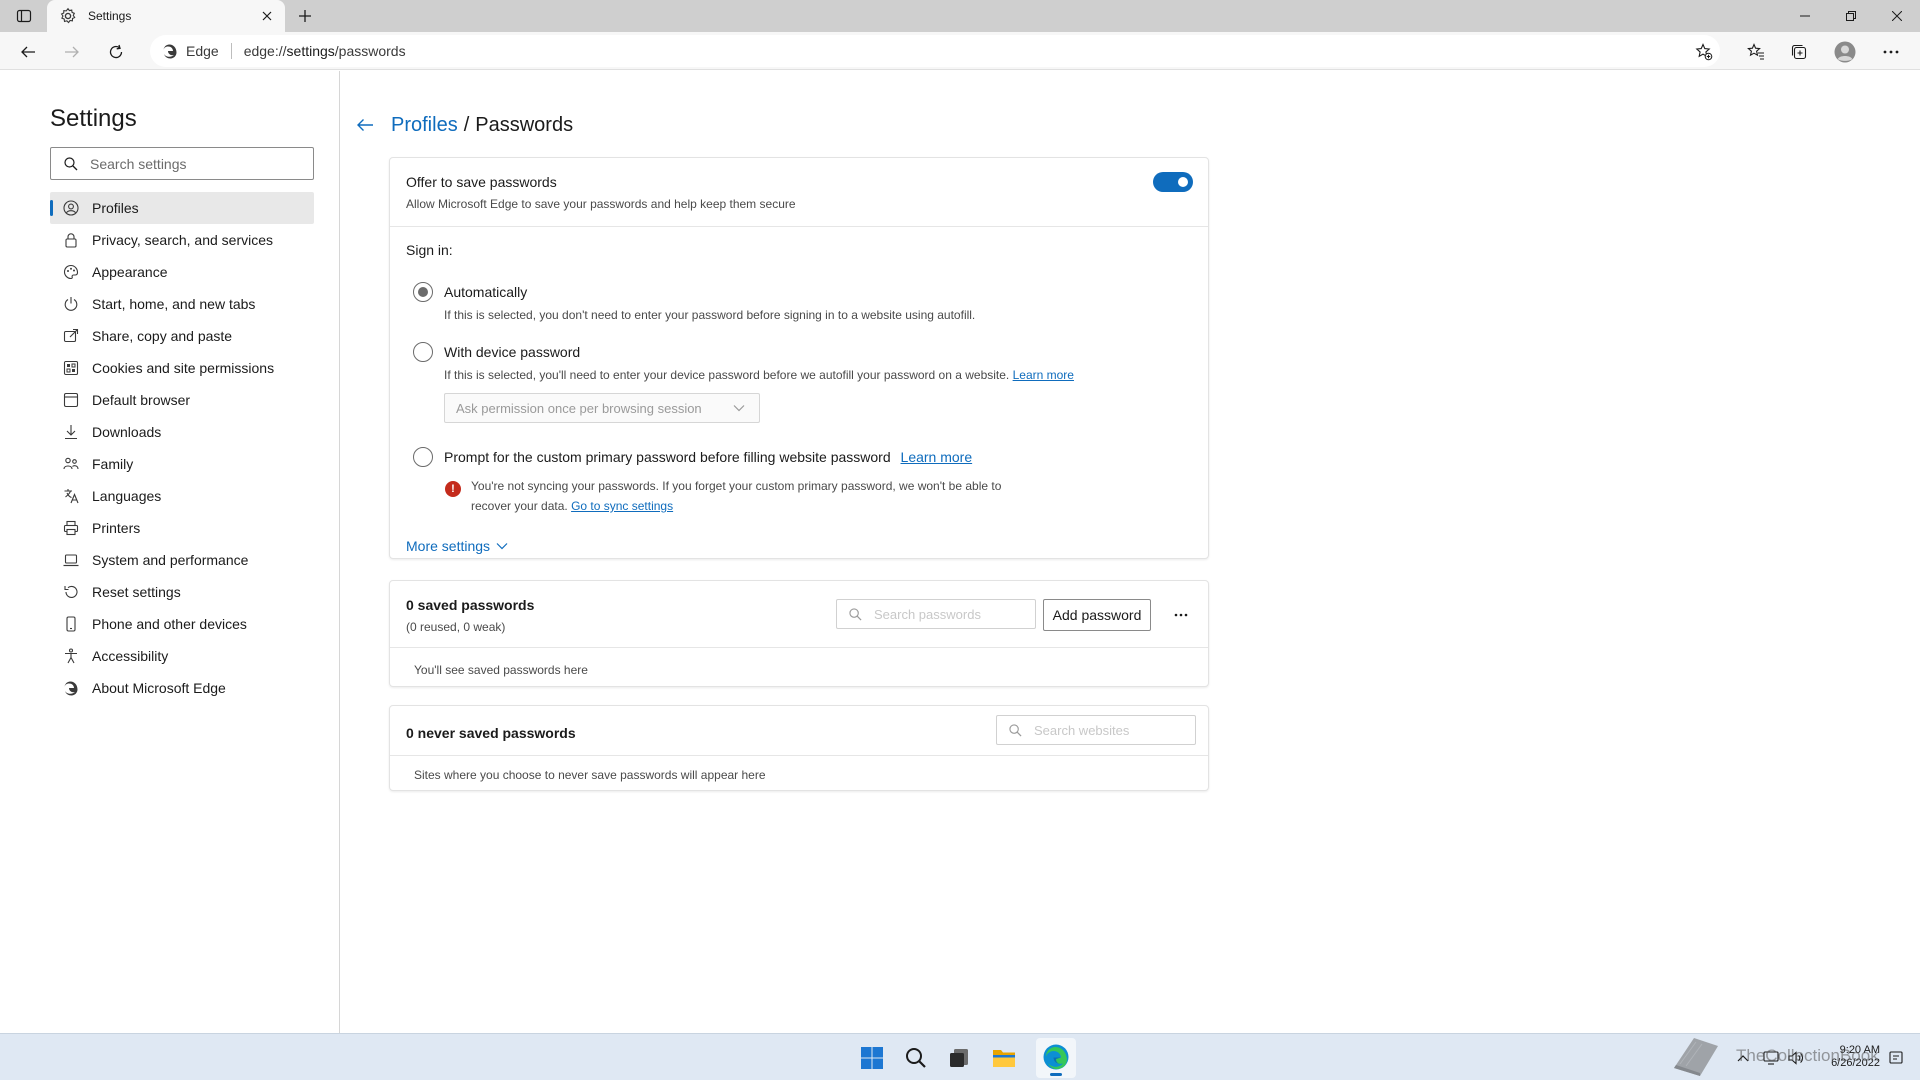 This screenshot has width=1920, height=1080. What do you see at coordinates (935, 51) in the screenshot?
I see `address-bar: Edge edge://settings/passwords` at bounding box center [935, 51].